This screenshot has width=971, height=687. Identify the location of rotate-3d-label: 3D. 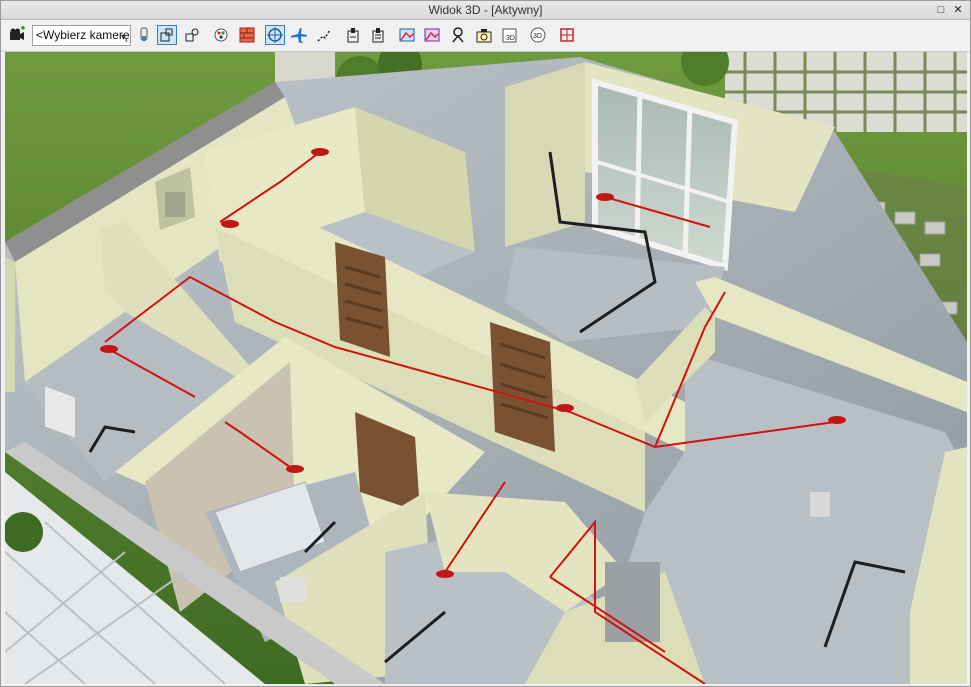
(537, 36).